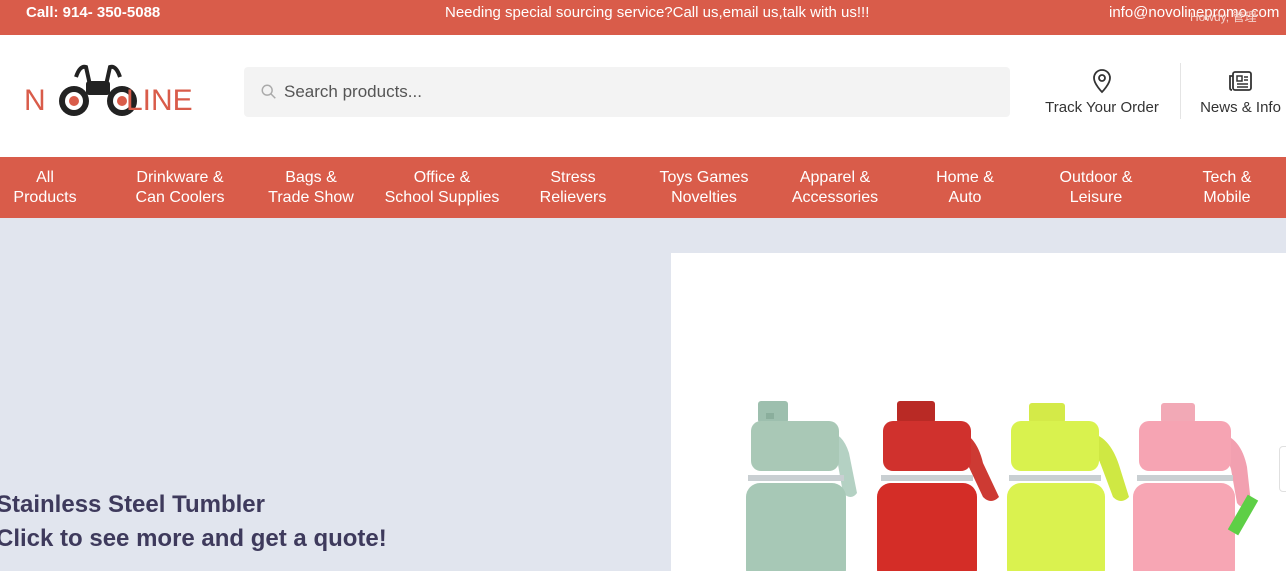  I want to click on search-icon, so click(269, 92).